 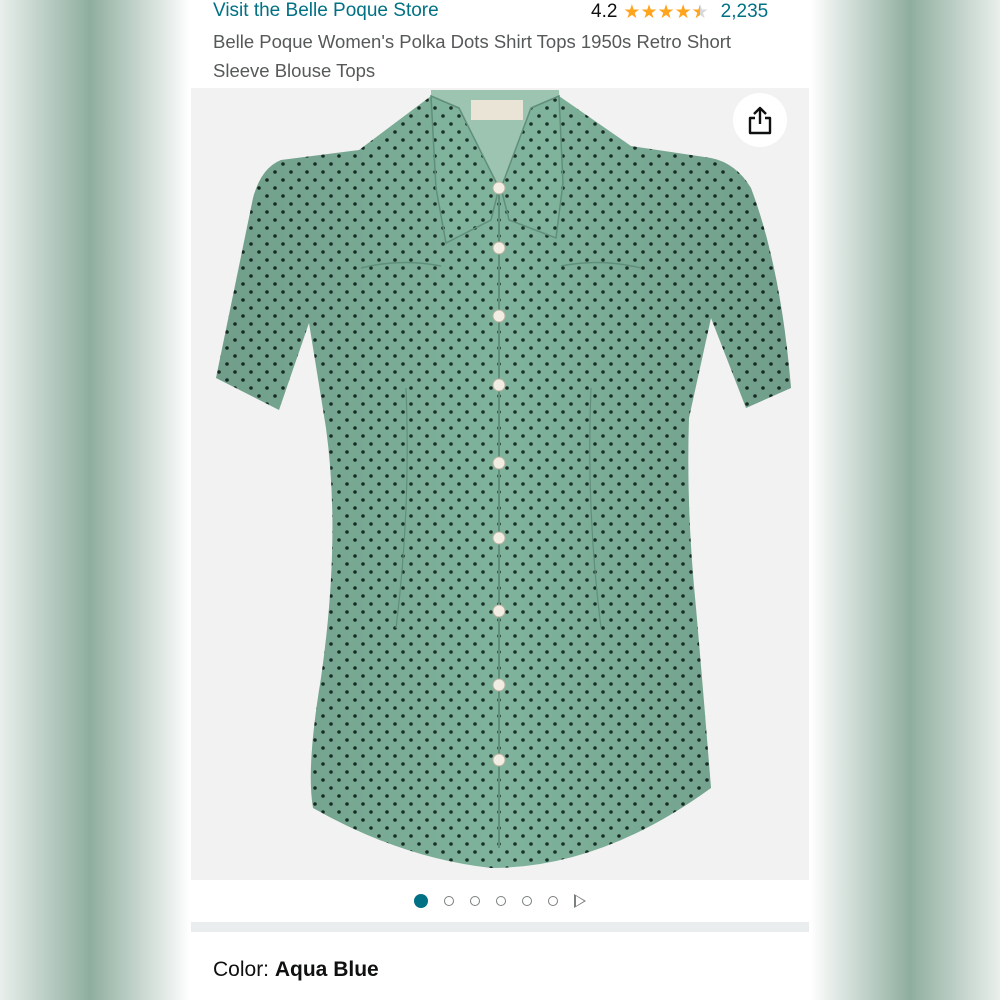 I want to click on color-variation: Color: Aqua Blue, so click(x=296, y=970).